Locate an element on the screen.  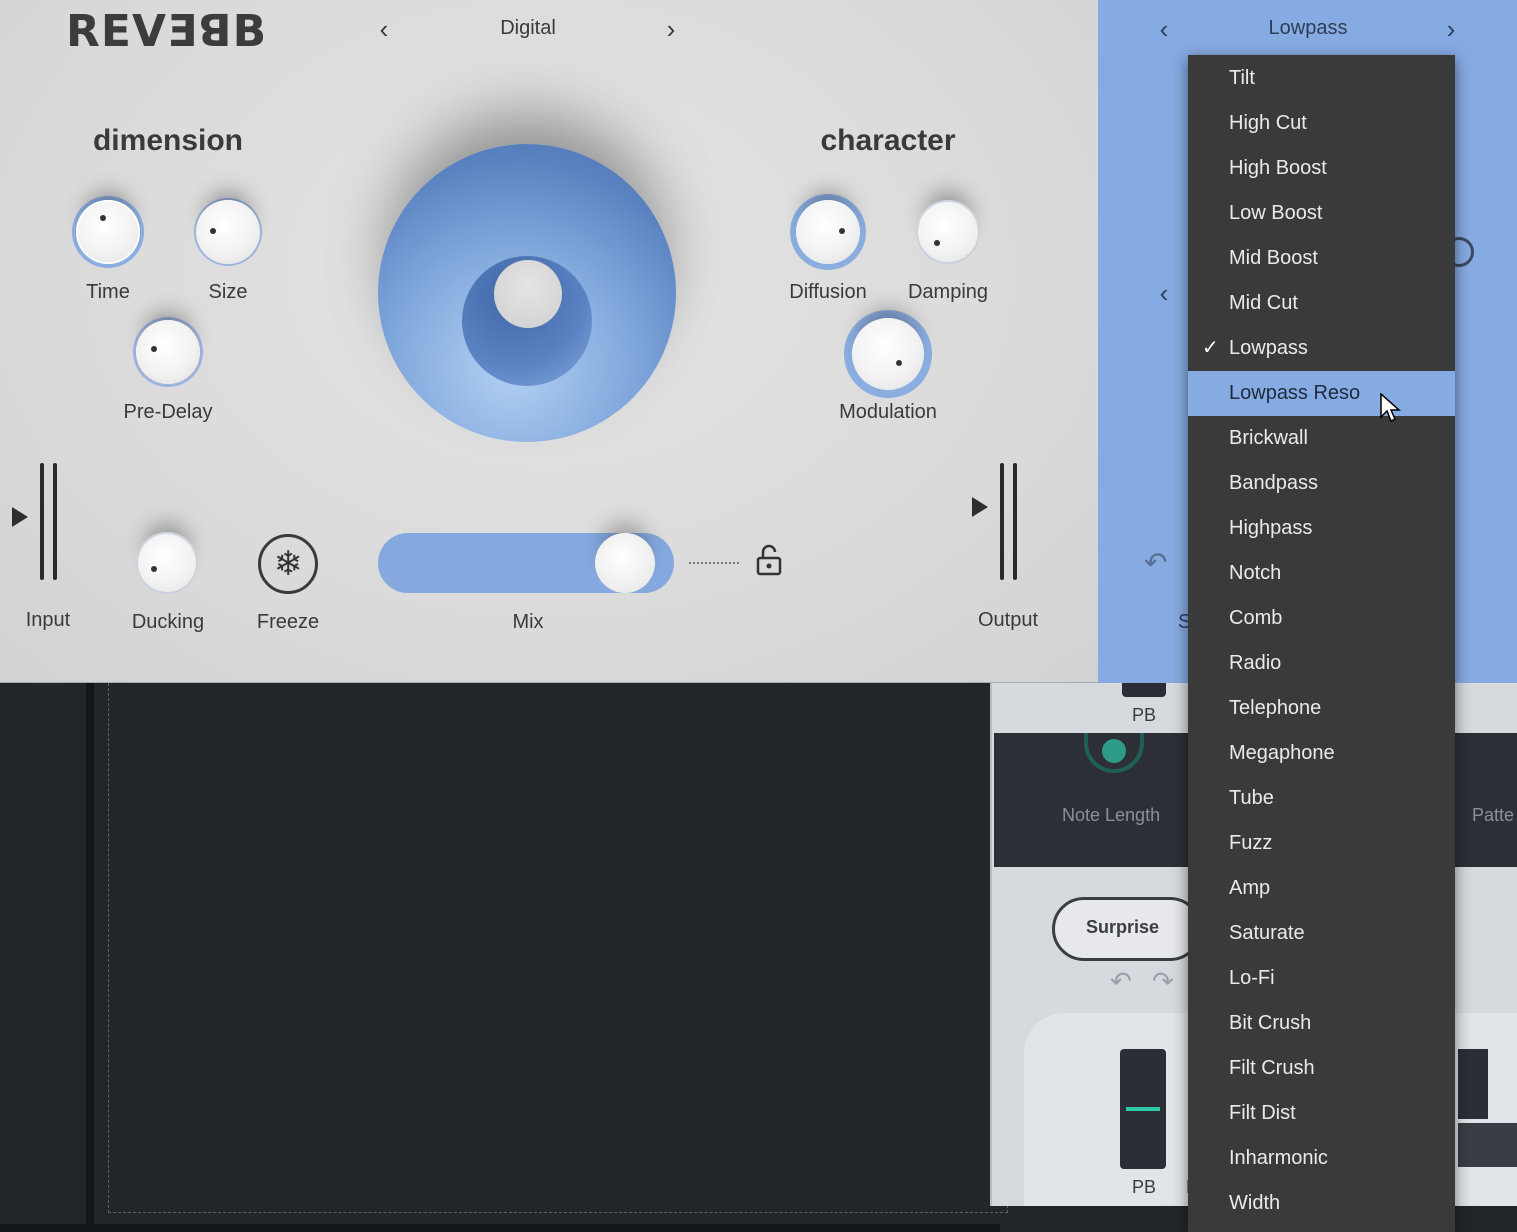
dropdown-item: Lowpass Reso is located at coordinates (1321, 393).